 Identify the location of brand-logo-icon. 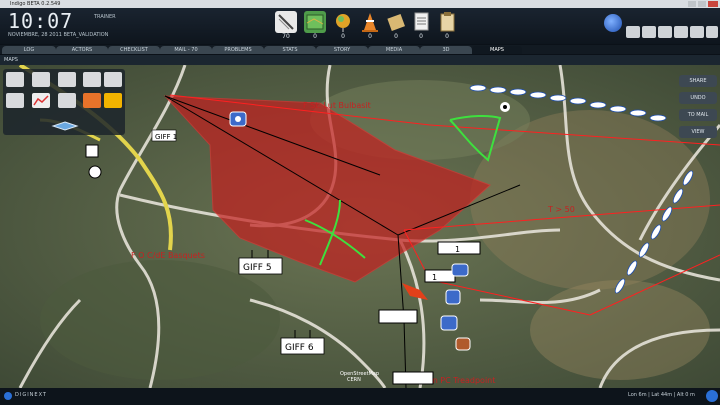
(8, 396).